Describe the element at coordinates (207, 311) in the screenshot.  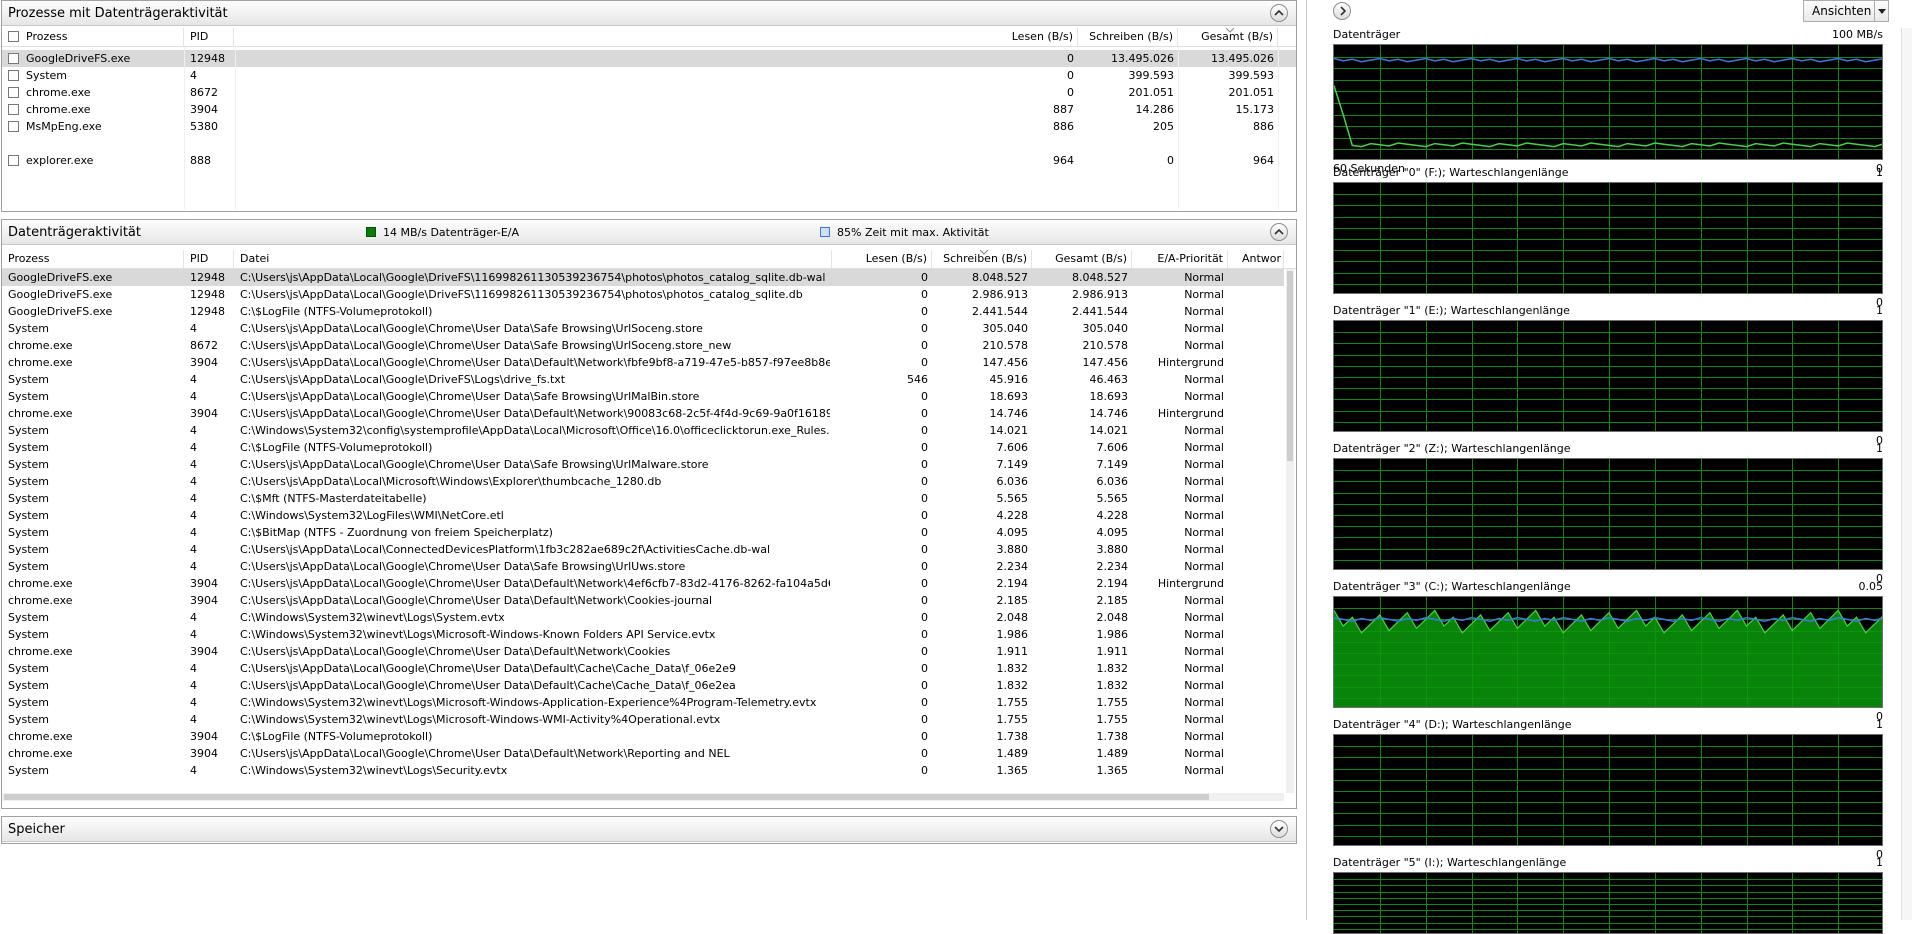
I see `cell-pid: 12948` at that location.